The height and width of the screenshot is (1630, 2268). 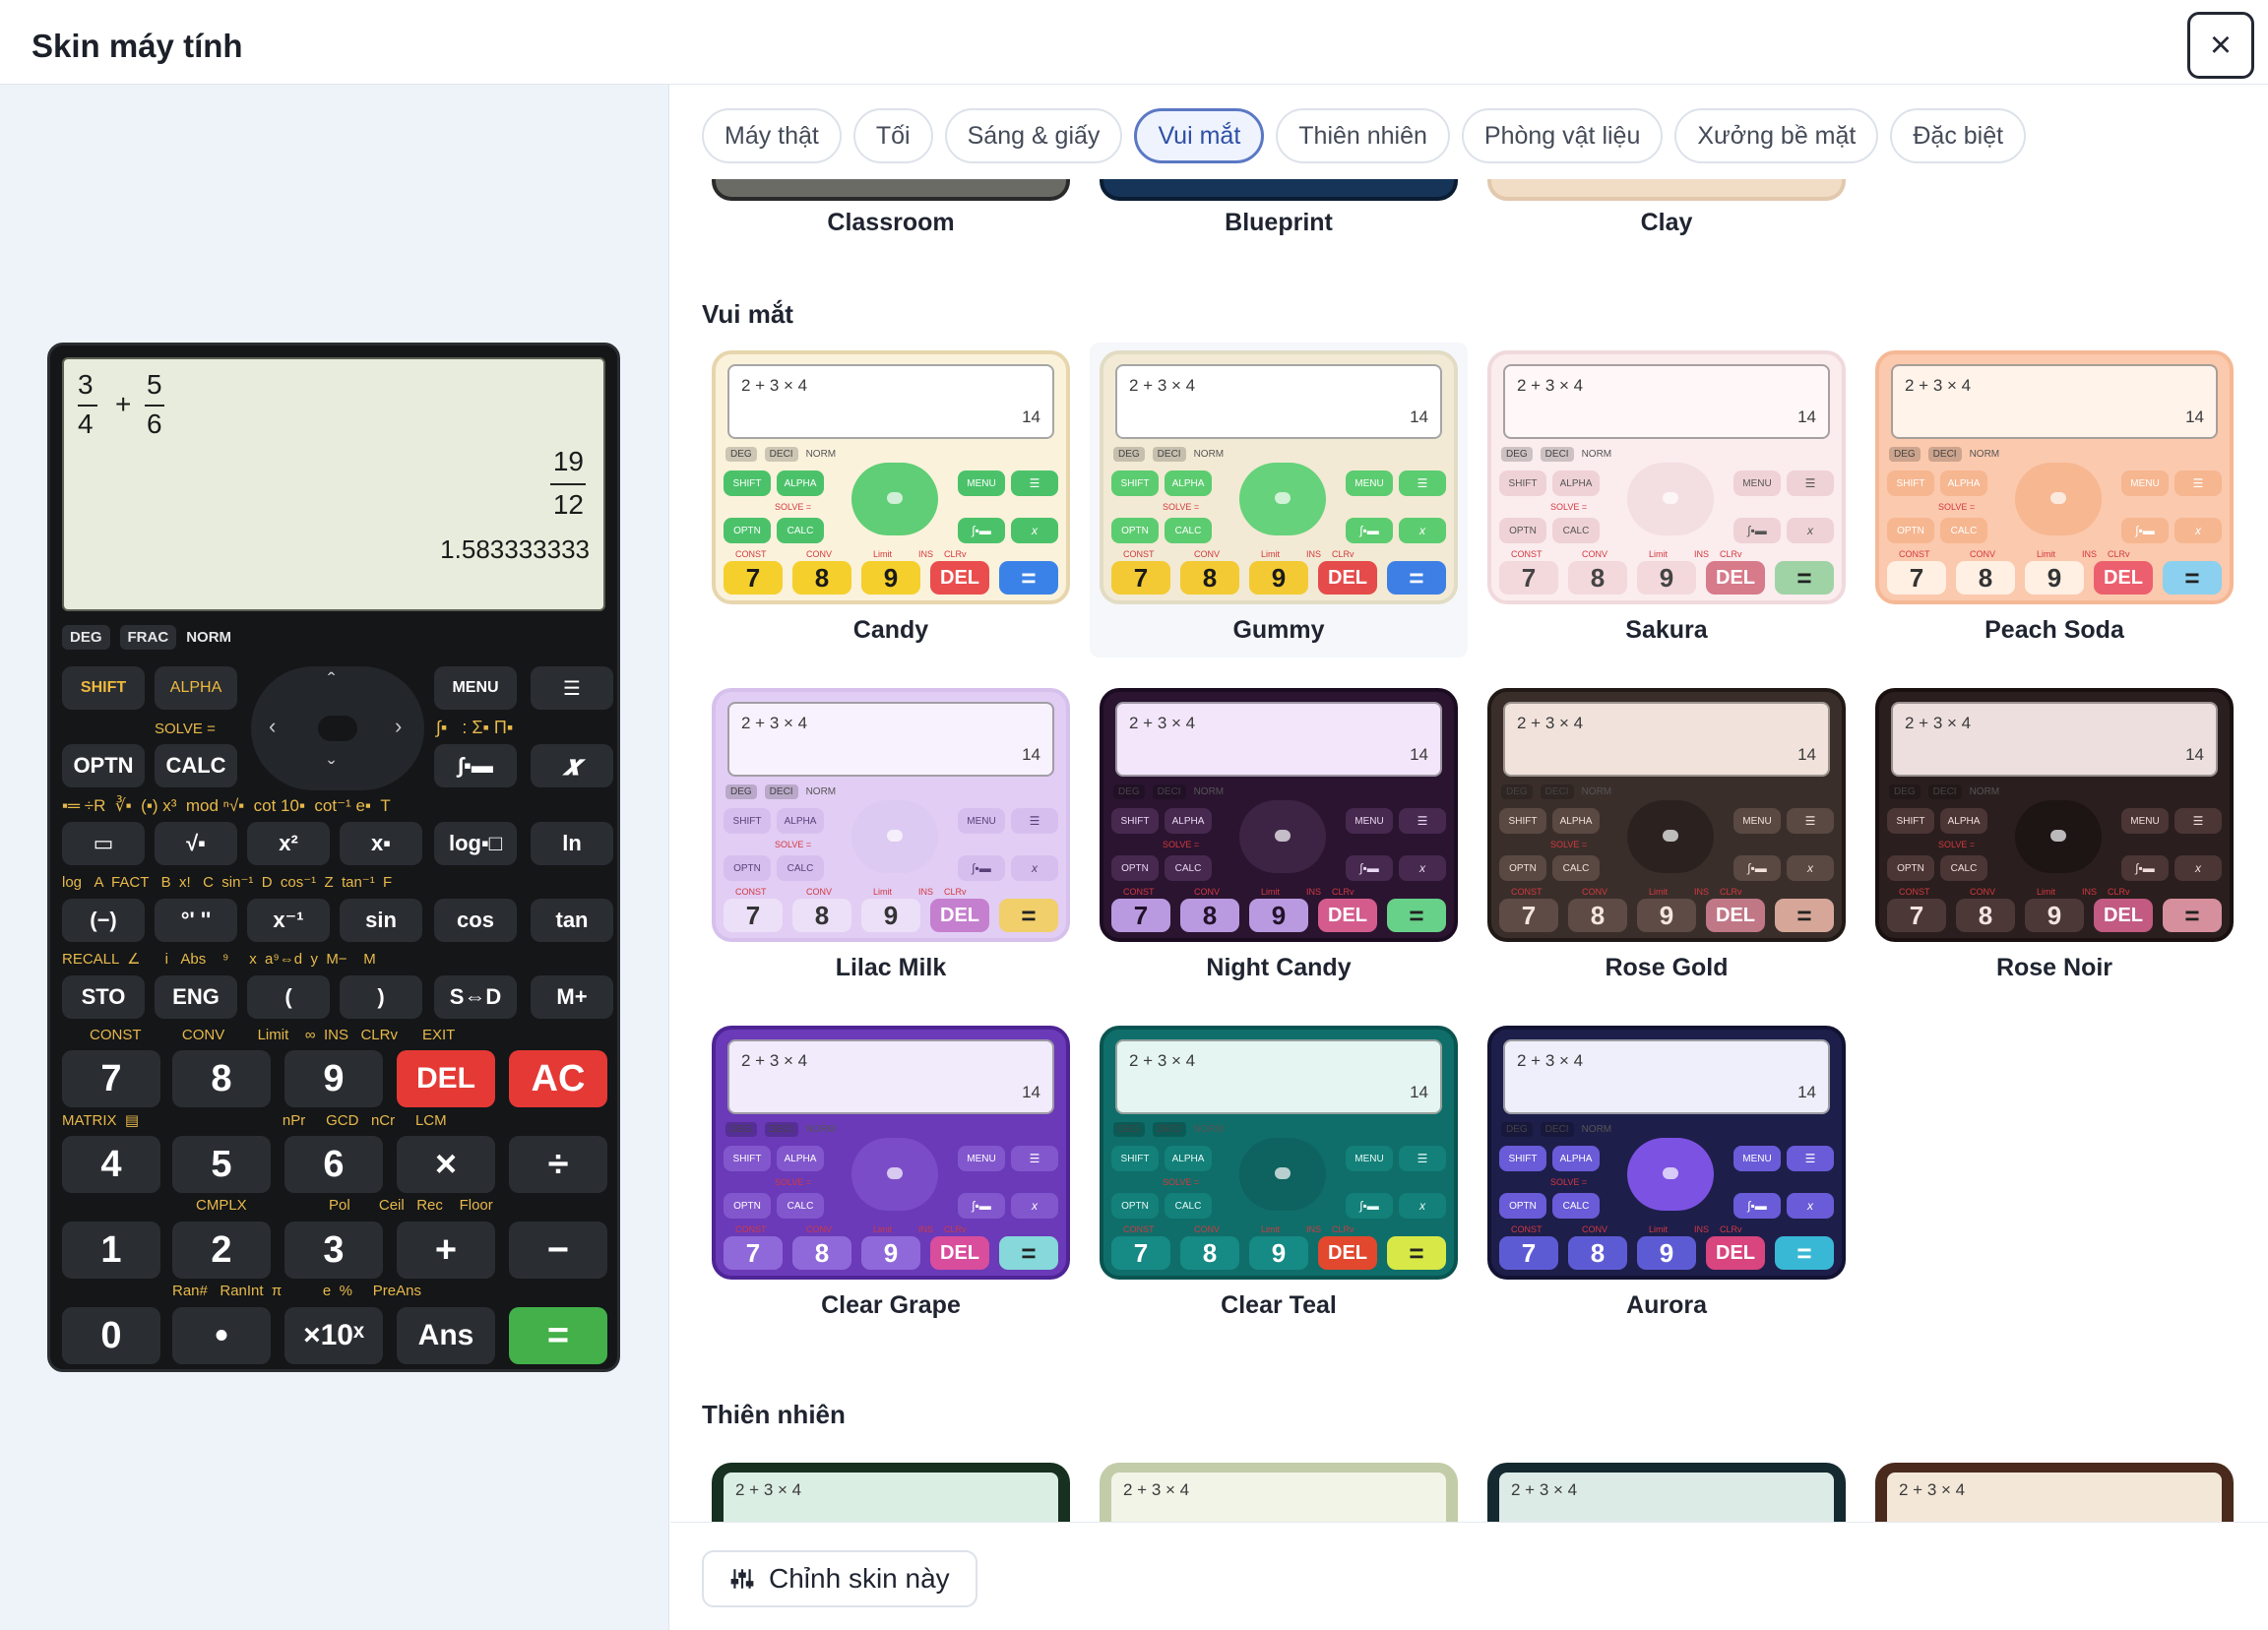 I want to click on calc-key-num_row3-0: 1, so click(x=111, y=1250).